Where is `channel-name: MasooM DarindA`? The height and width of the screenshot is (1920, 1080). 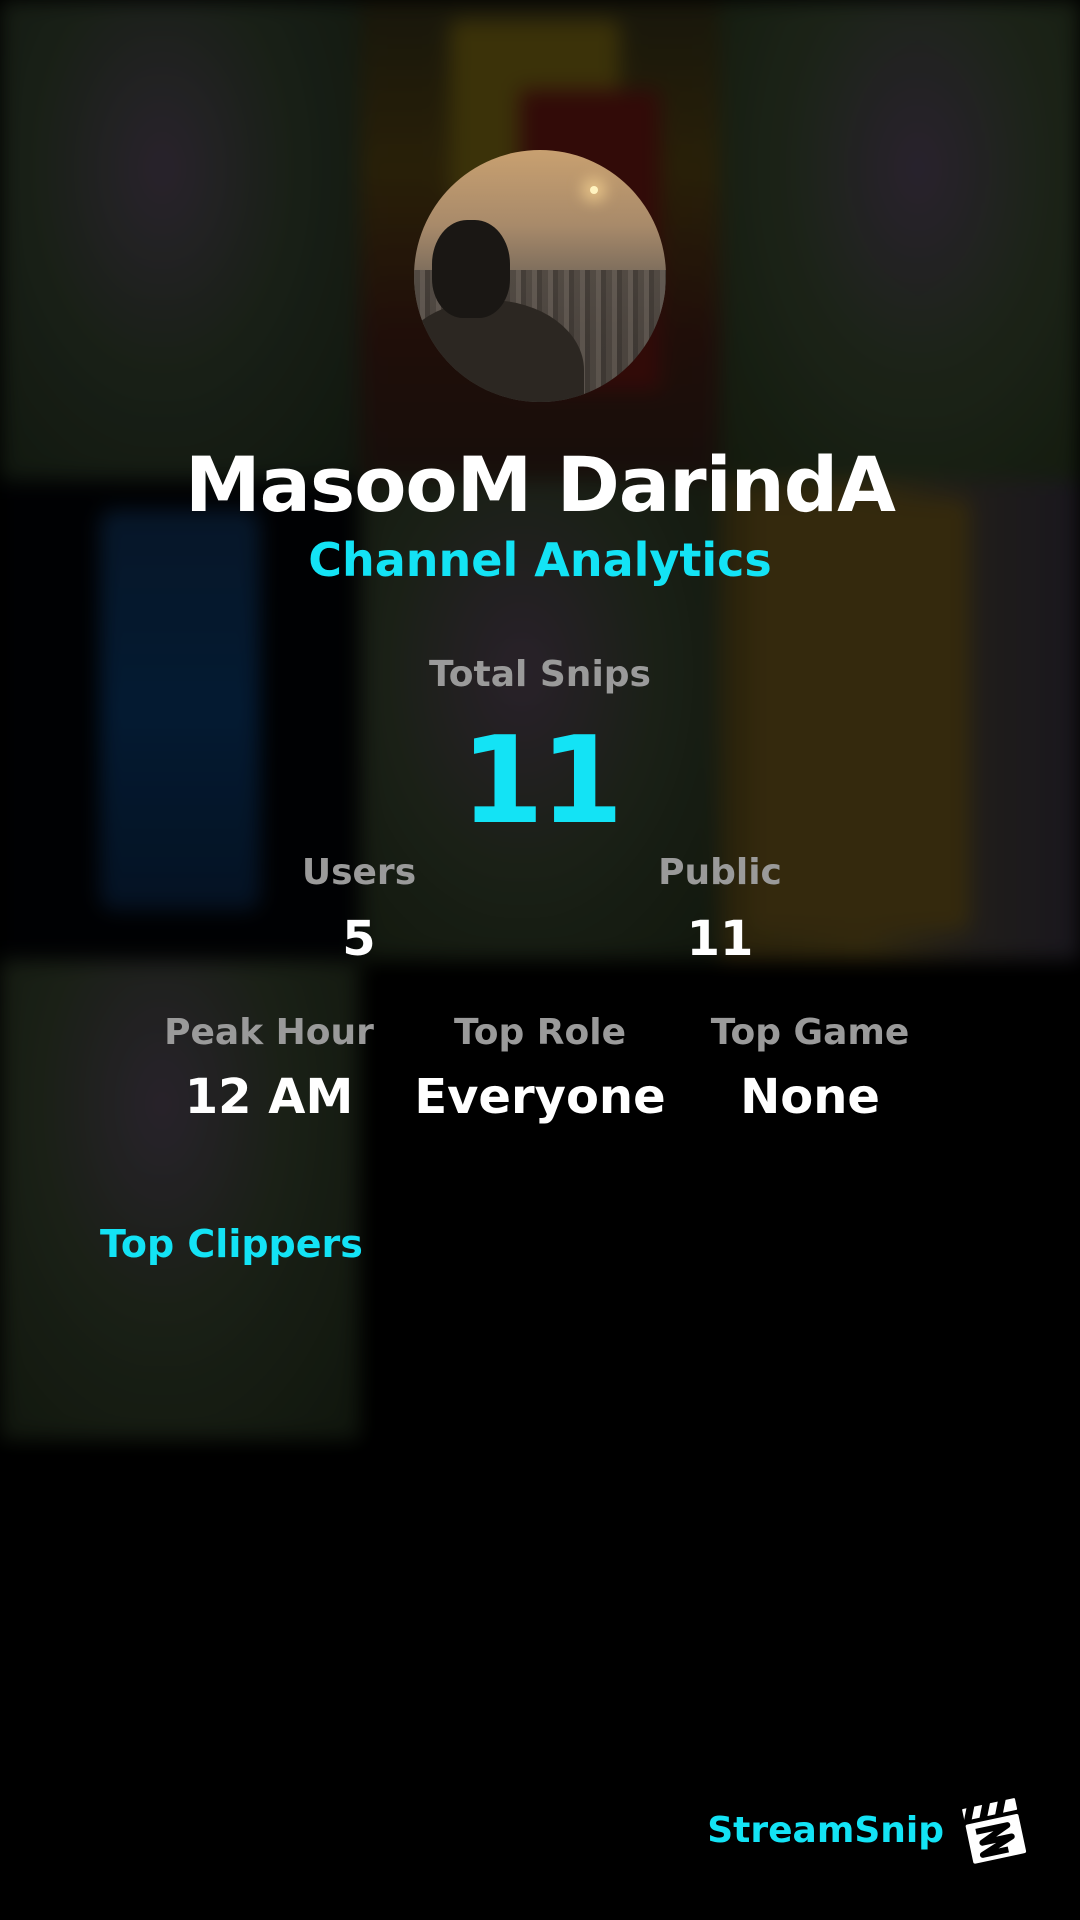
channel-name: MasooM DarindA is located at coordinates (540, 484).